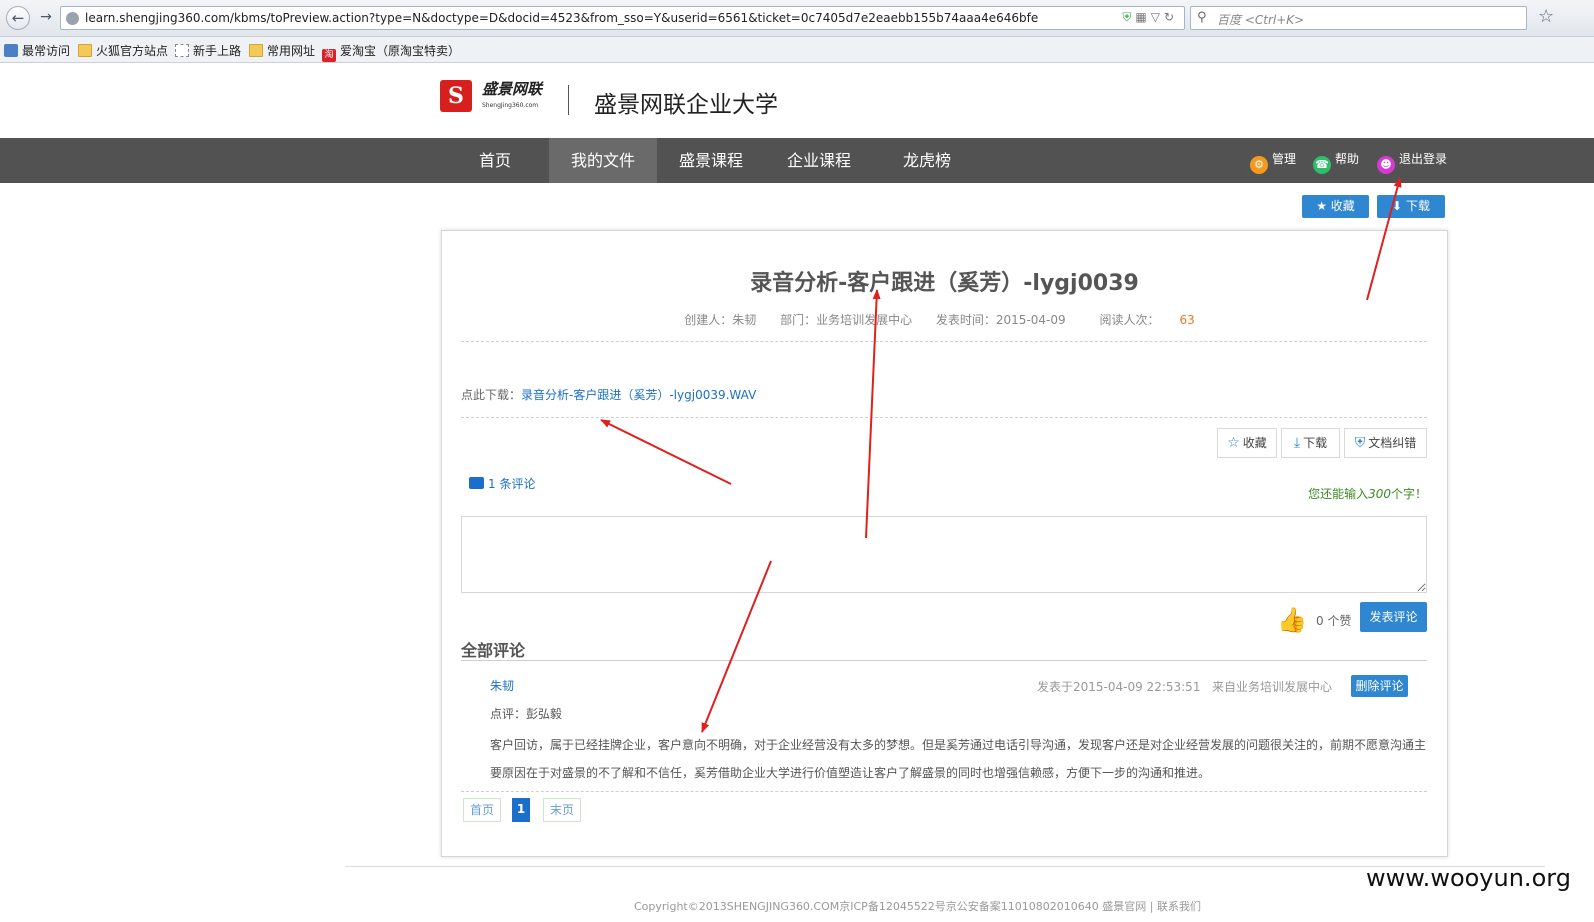 This screenshot has width=1594, height=922. I want to click on bookmark-firefox-site: 火狐官方站点, so click(123, 50).